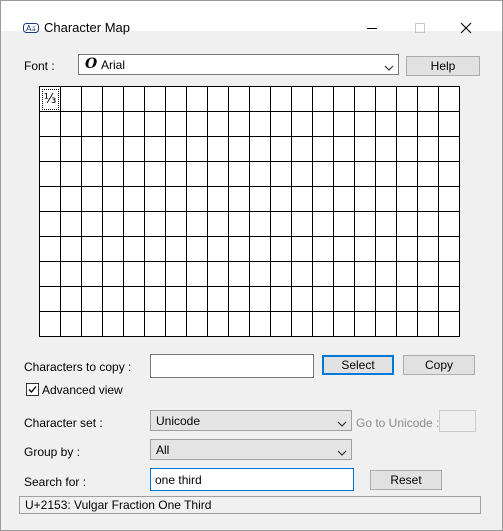  Describe the element at coordinates (372, 28) in the screenshot. I see `minimize-button` at that location.